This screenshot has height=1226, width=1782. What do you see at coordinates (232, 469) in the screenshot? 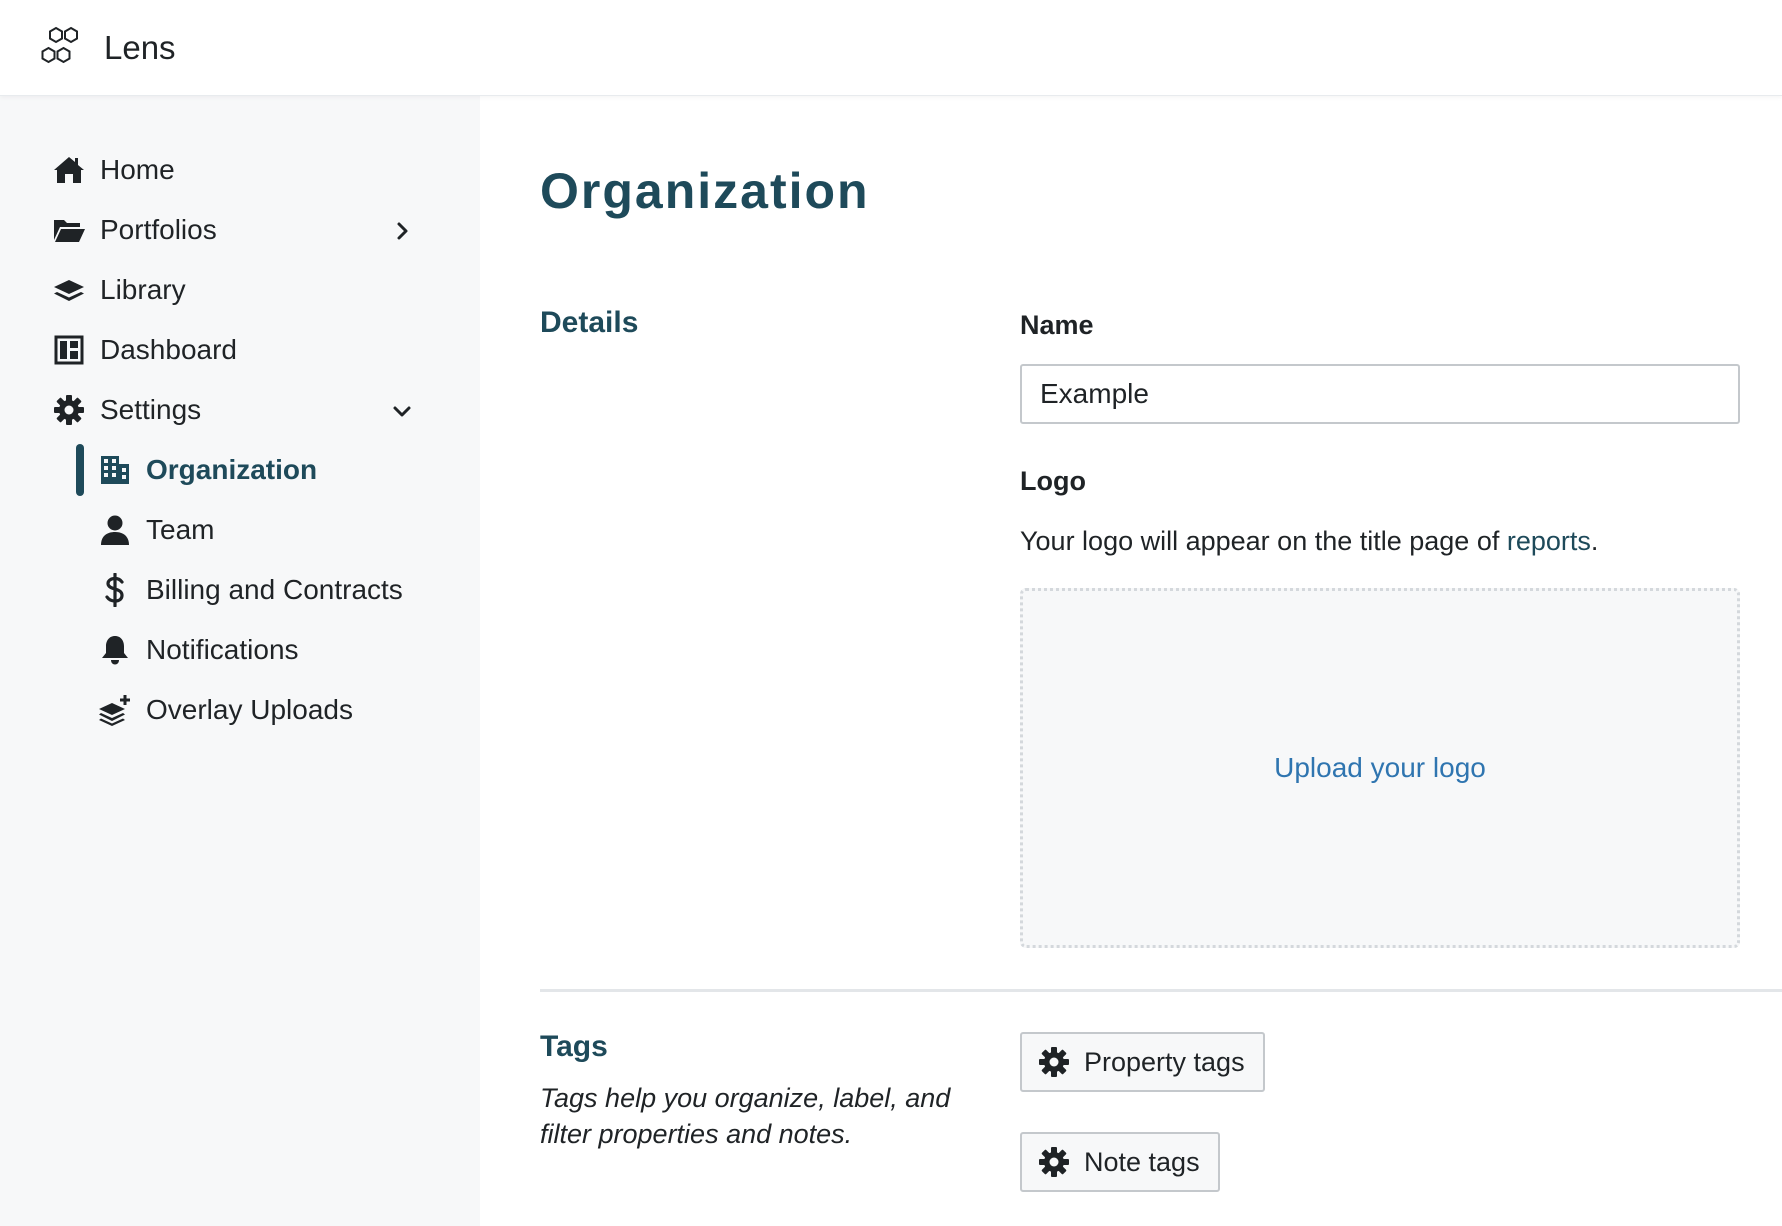
I see `sidebar-item-label: Organization` at bounding box center [232, 469].